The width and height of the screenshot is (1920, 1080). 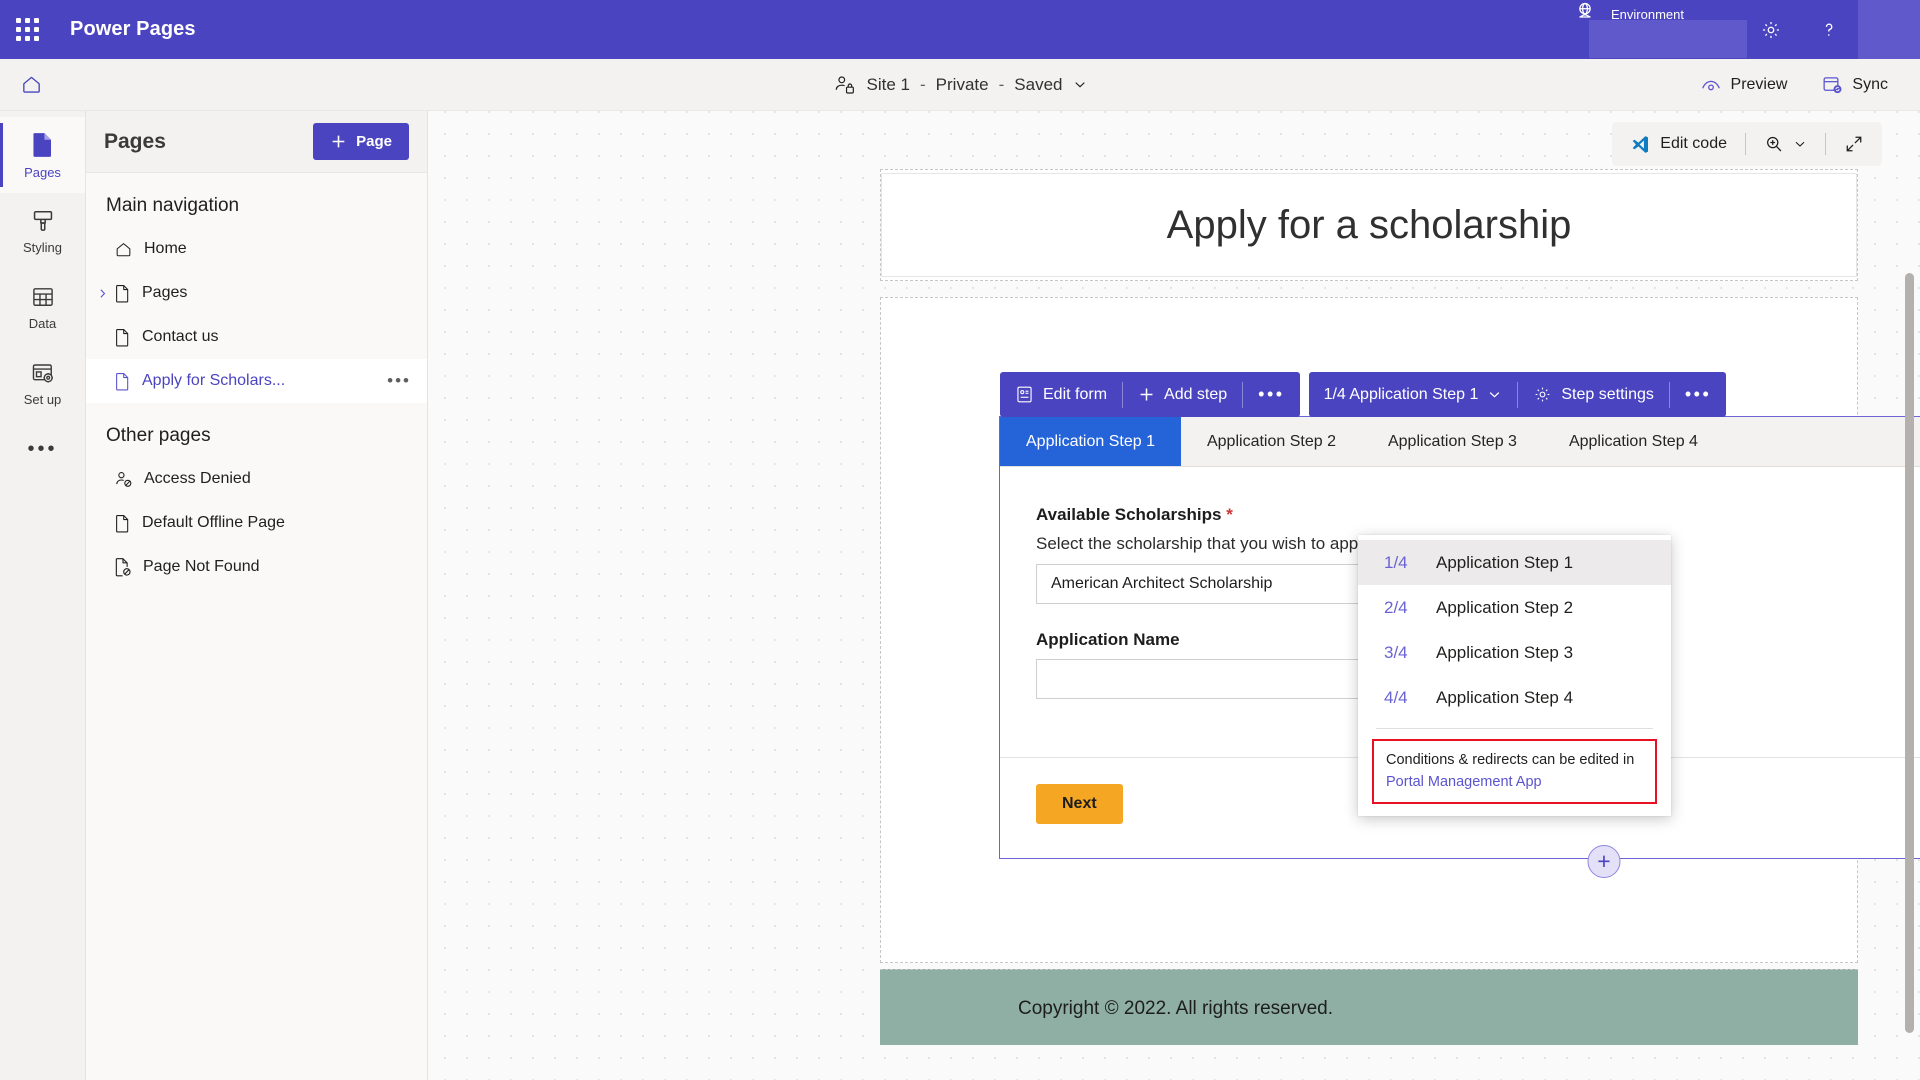 I want to click on menu-item-application-step-4: 4/4 Application Step 4, so click(x=1514, y=697).